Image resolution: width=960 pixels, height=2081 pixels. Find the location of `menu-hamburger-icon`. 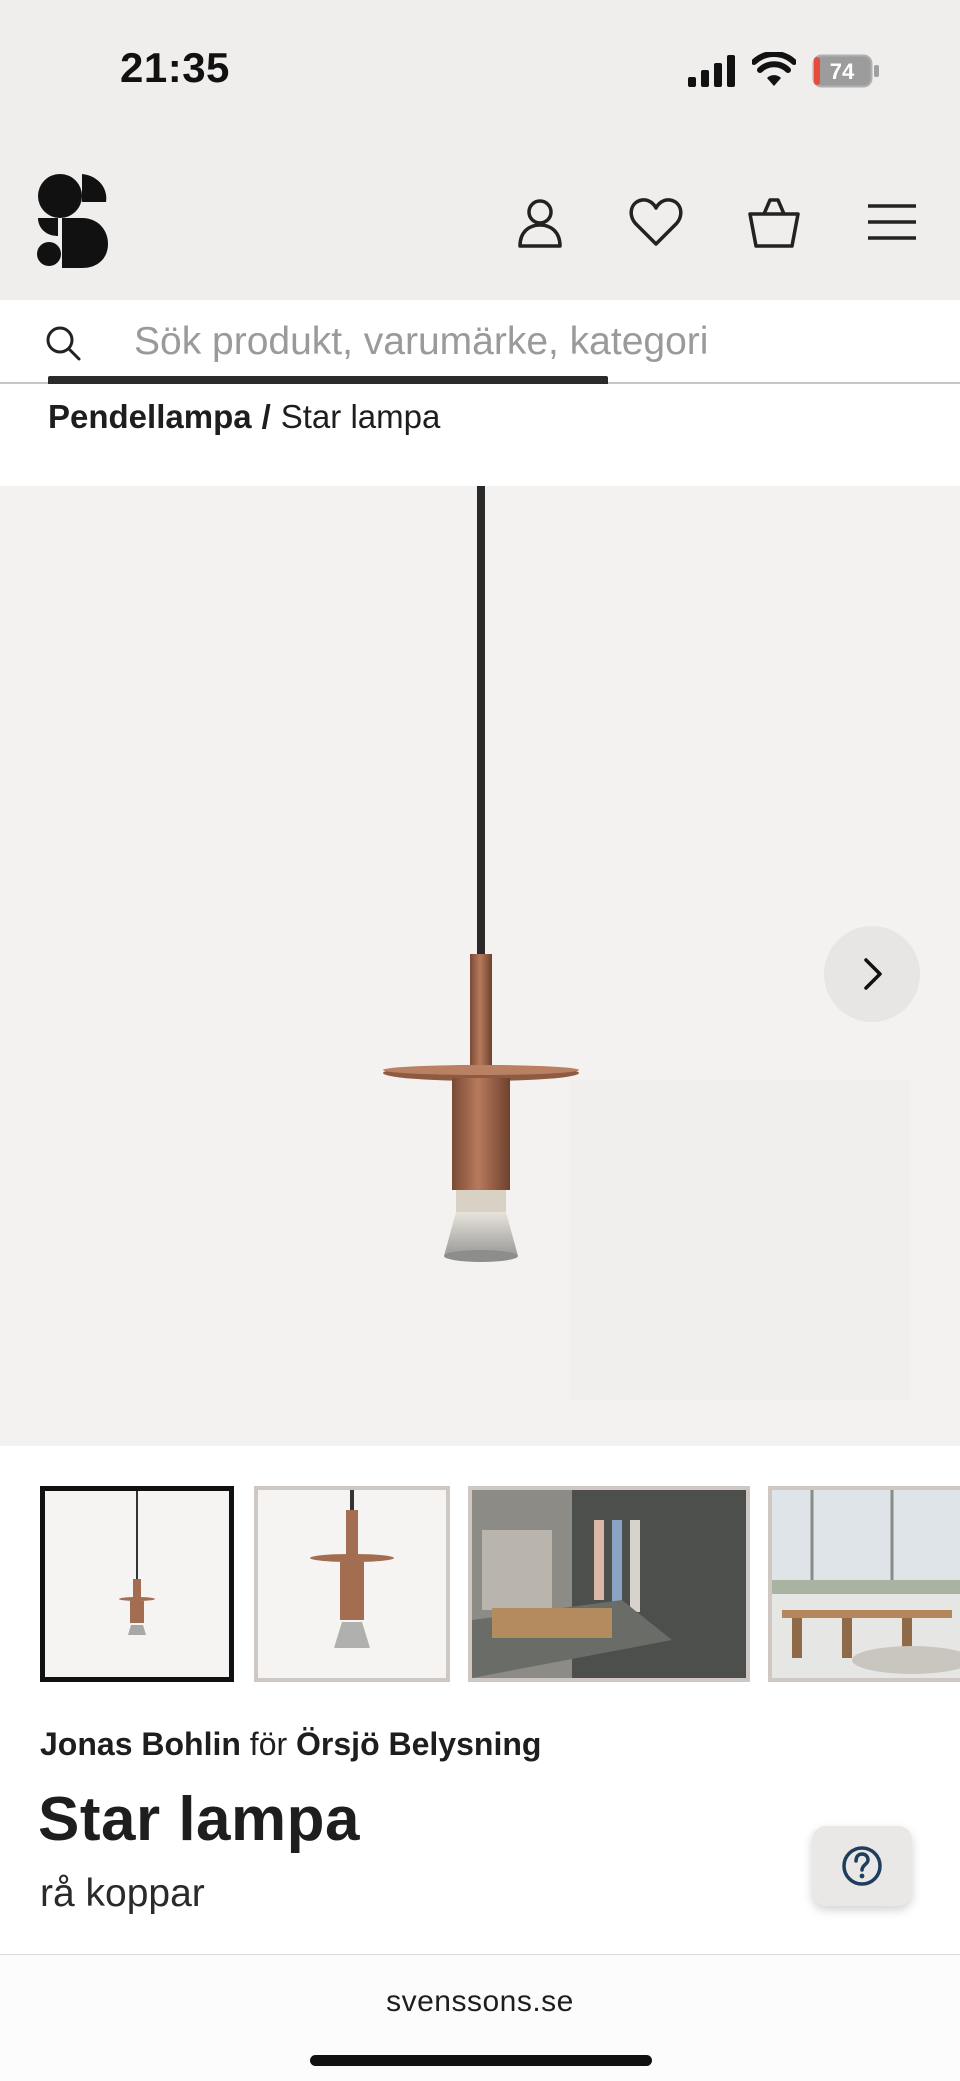

menu-hamburger-icon is located at coordinates (892, 222).